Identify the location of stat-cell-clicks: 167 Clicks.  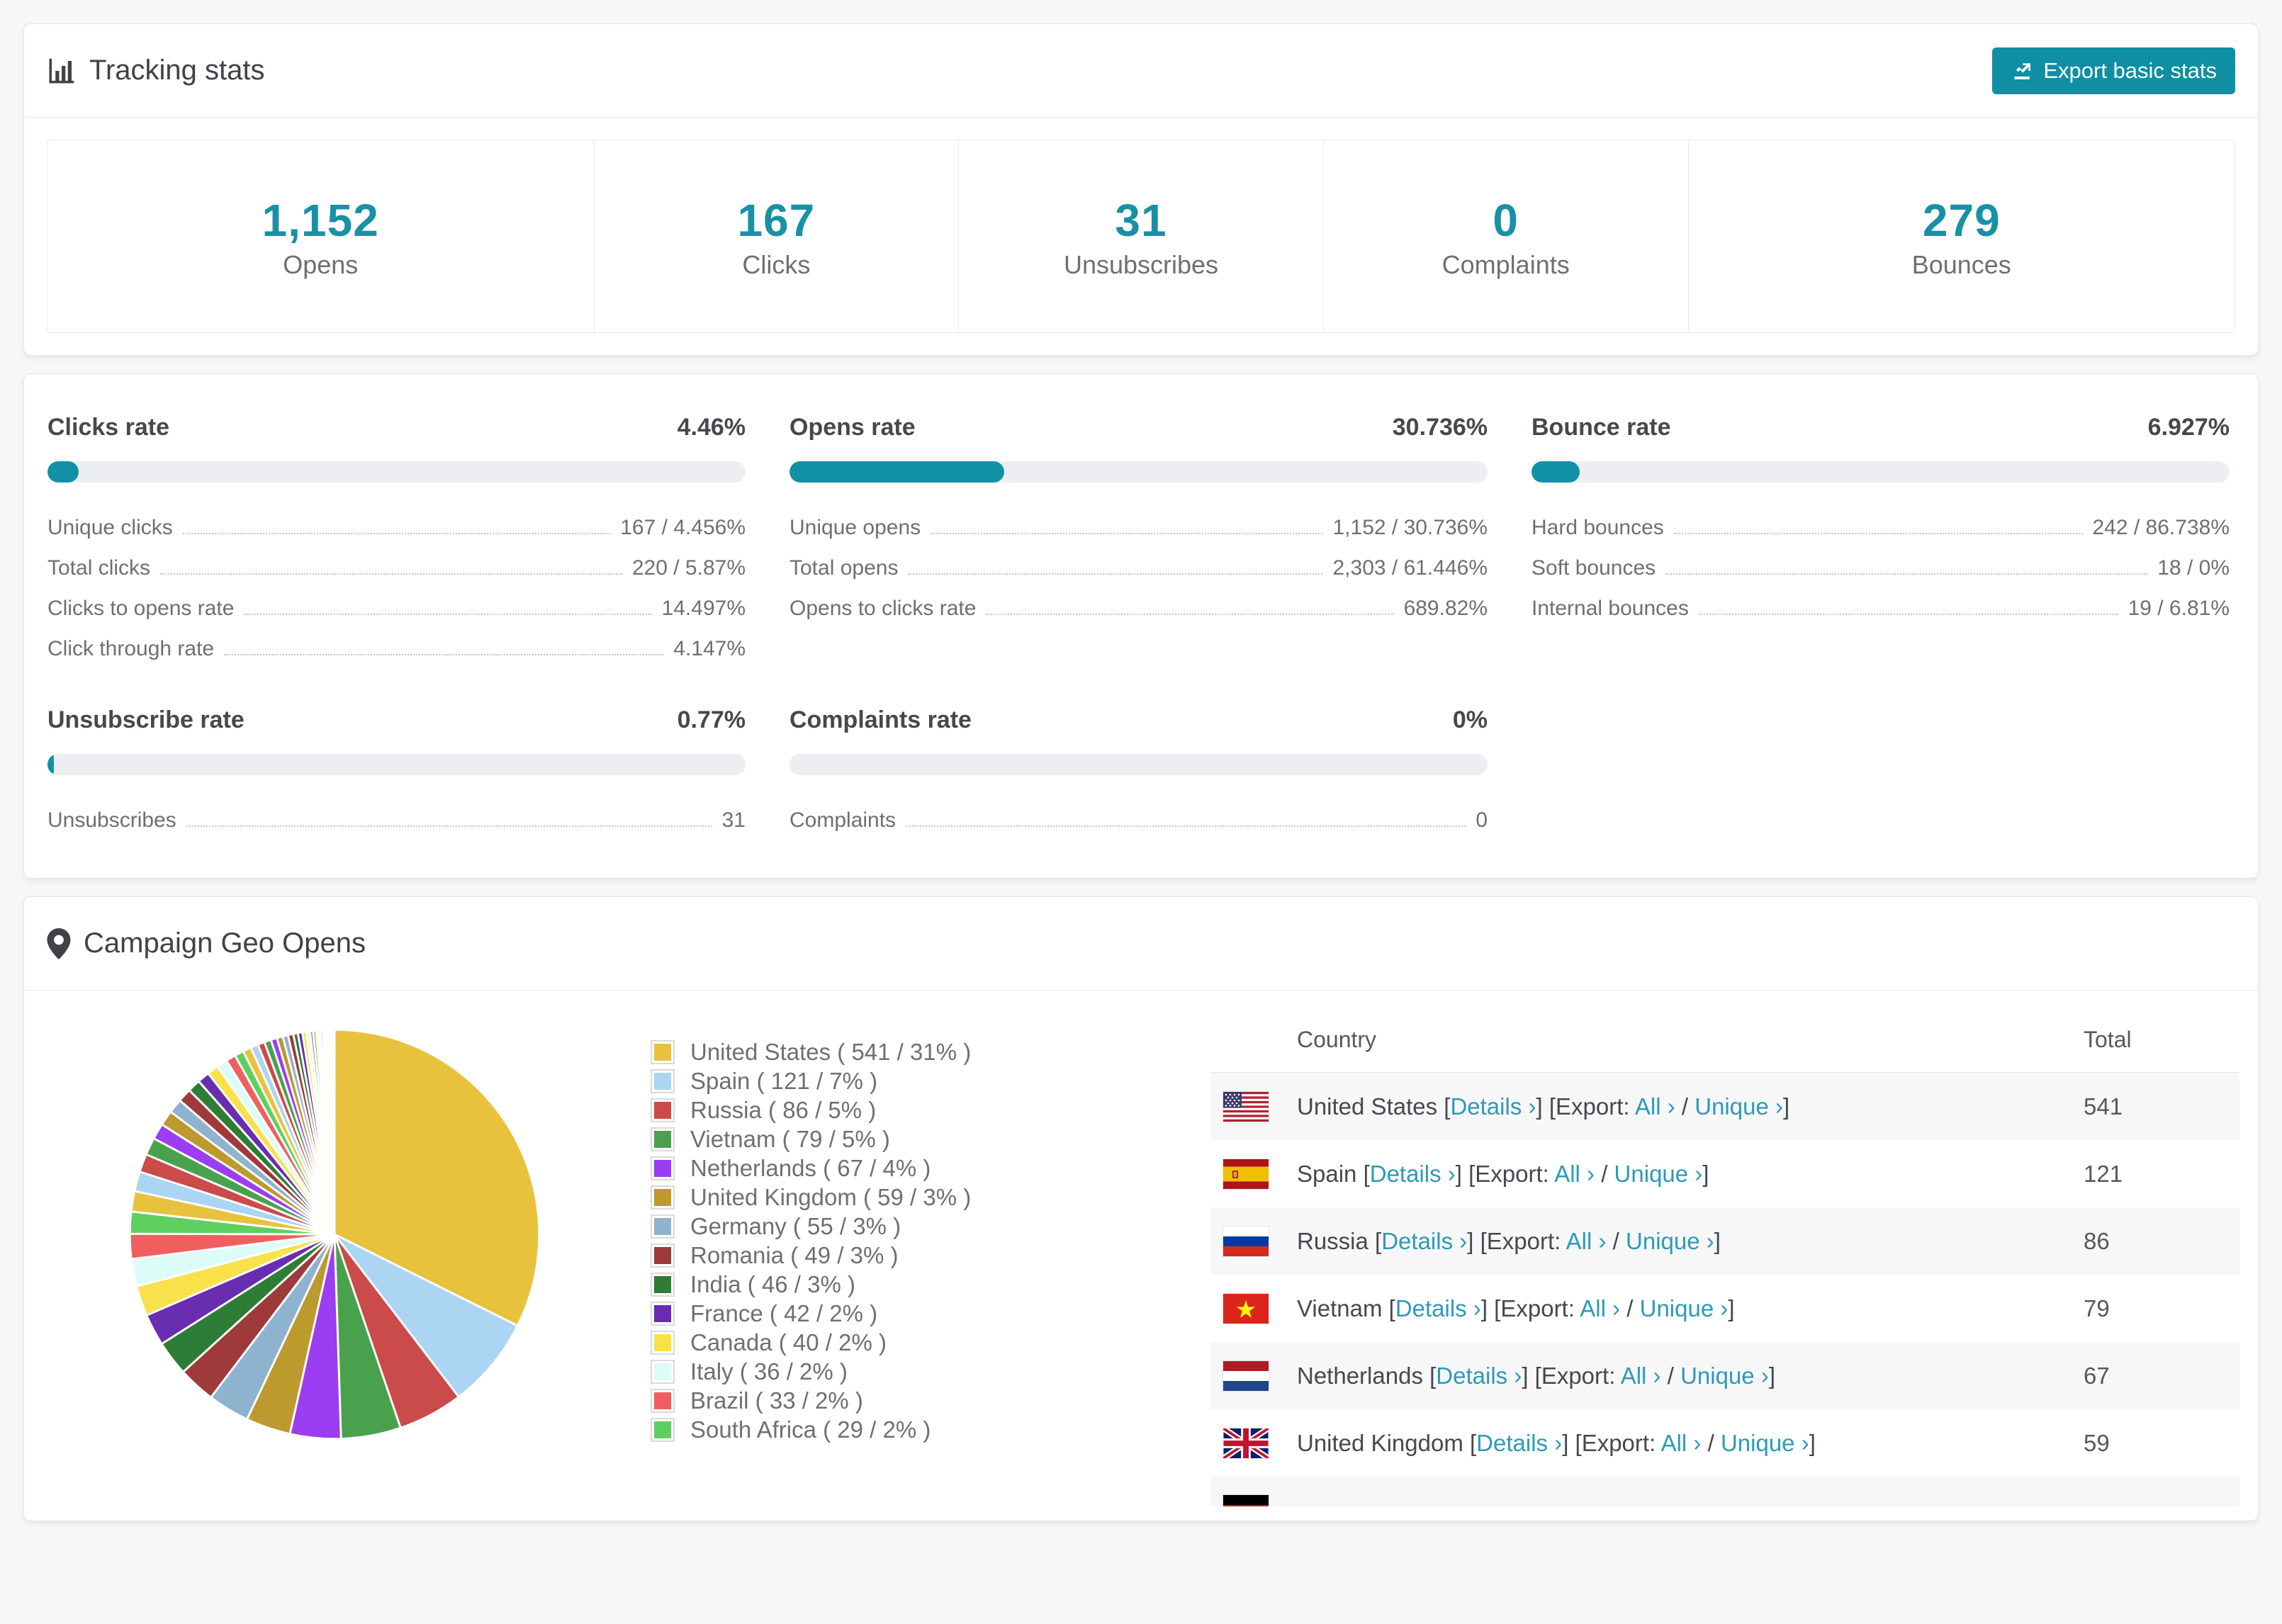
(776, 236).